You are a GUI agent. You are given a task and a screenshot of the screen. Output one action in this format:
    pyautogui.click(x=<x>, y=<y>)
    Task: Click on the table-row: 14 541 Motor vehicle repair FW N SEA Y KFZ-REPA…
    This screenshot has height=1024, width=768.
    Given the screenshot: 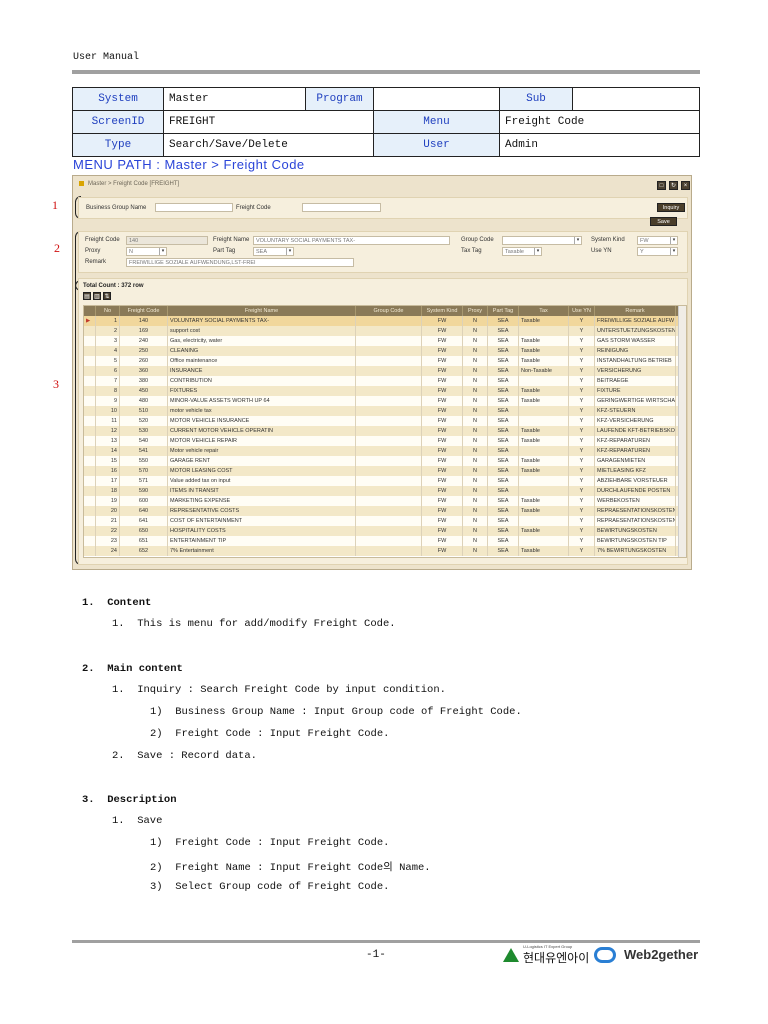 What is the action you would take?
    pyautogui.click(x=385, y=451)
    